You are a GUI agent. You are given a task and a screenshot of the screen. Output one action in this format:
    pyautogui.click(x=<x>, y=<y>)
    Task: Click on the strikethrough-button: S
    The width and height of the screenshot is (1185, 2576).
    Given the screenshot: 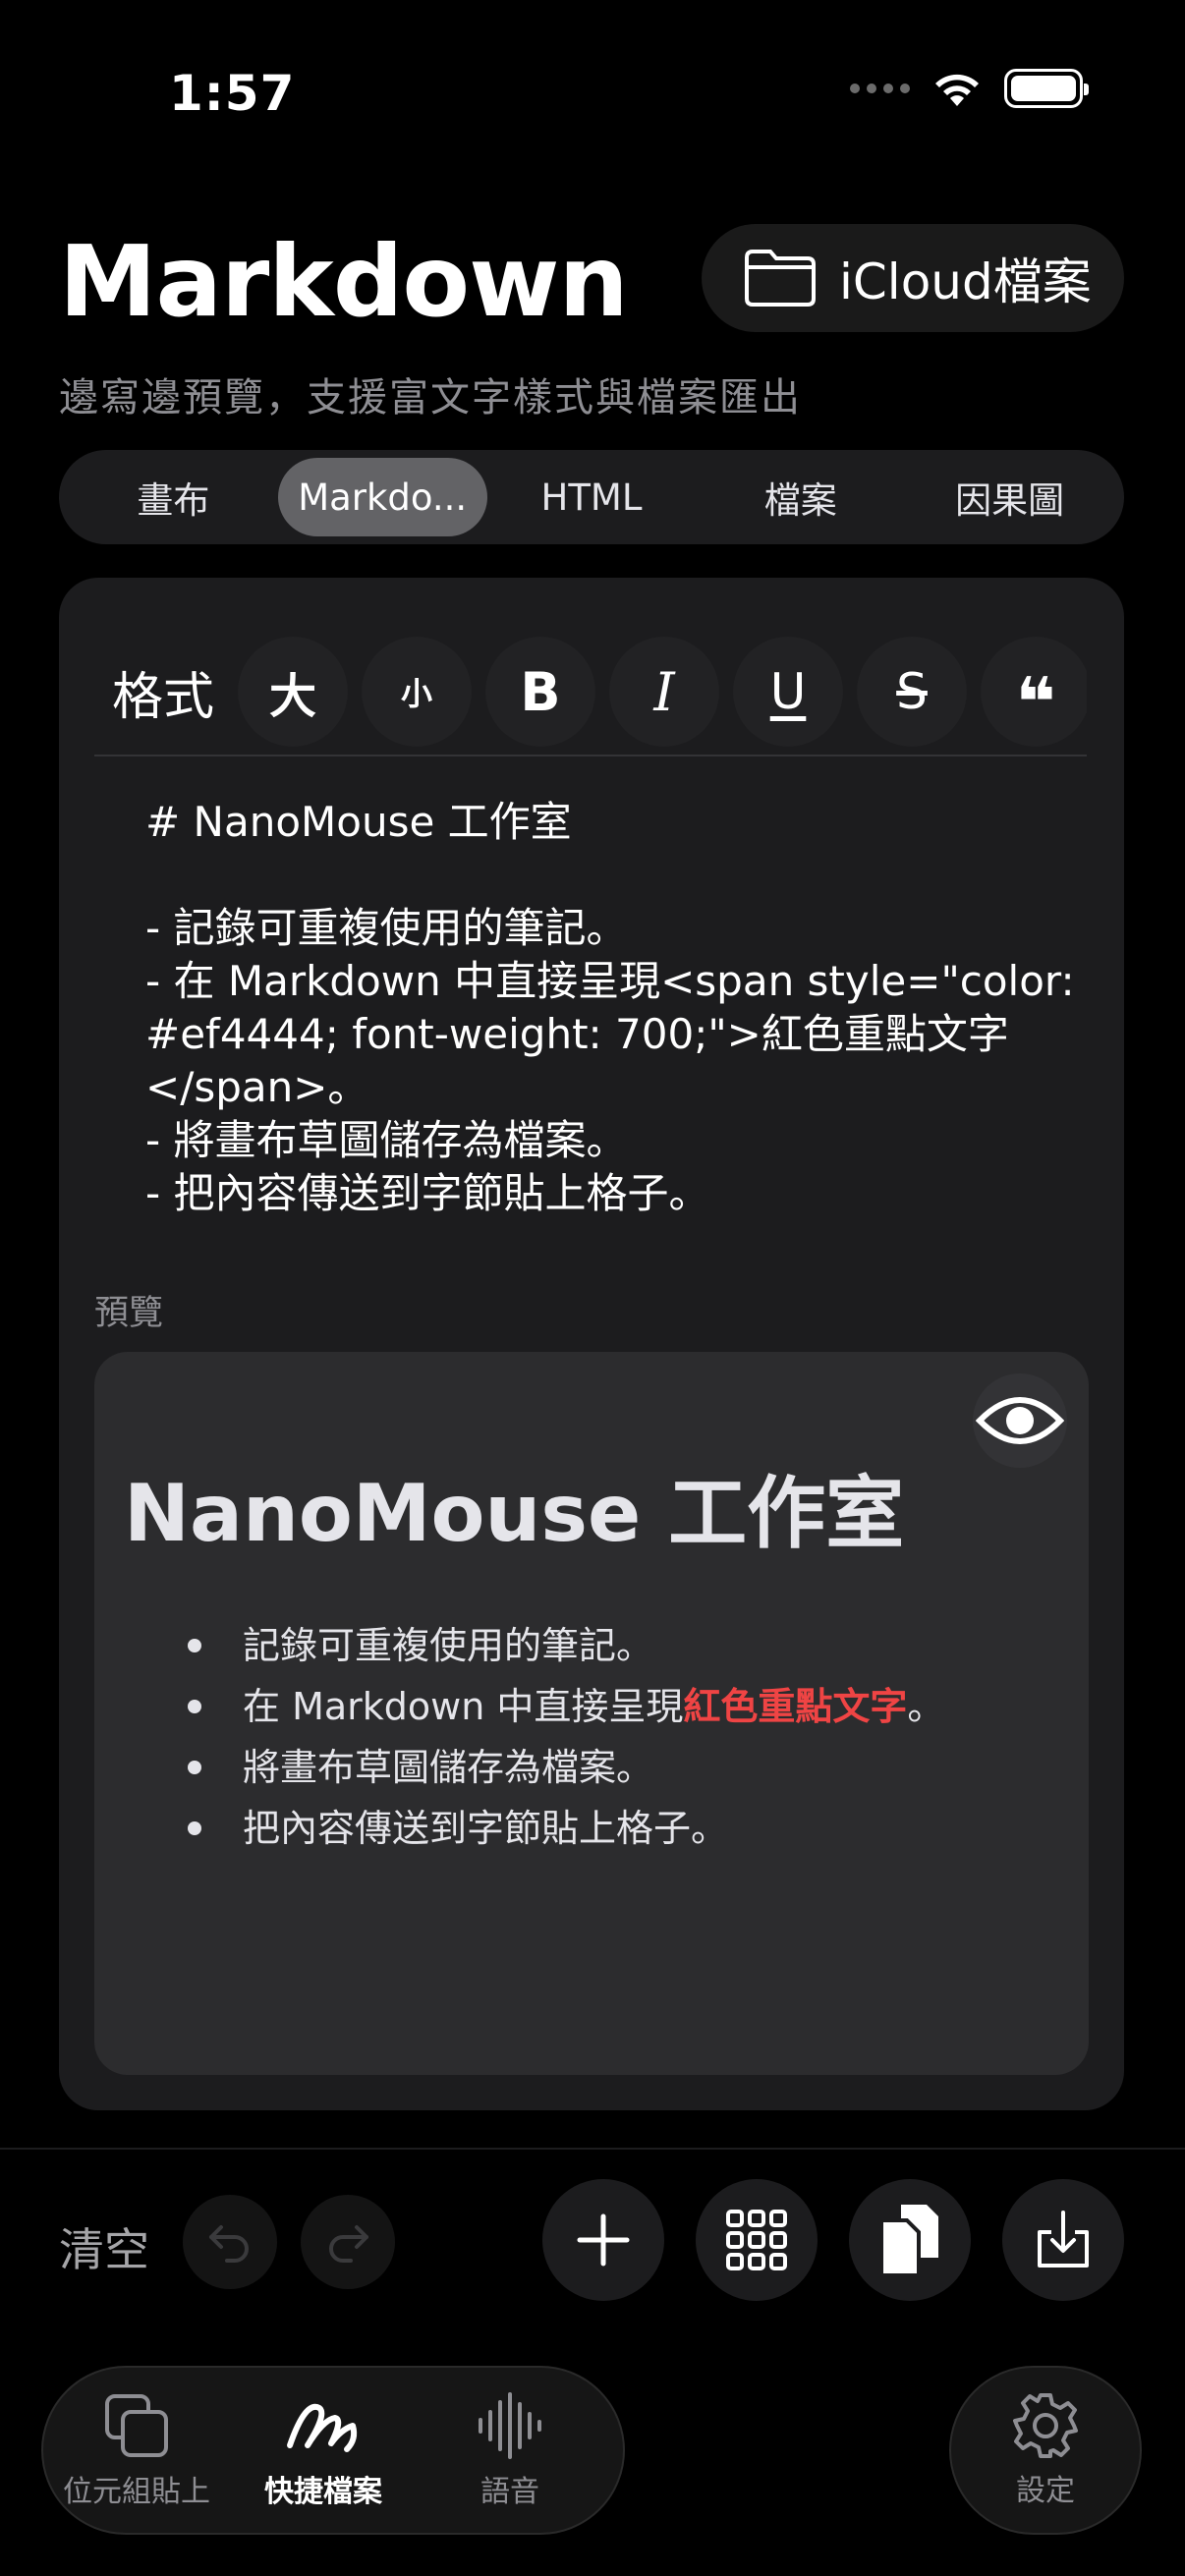 What is the action you would take?
    pyautogui.click(x=912, y=692)
    